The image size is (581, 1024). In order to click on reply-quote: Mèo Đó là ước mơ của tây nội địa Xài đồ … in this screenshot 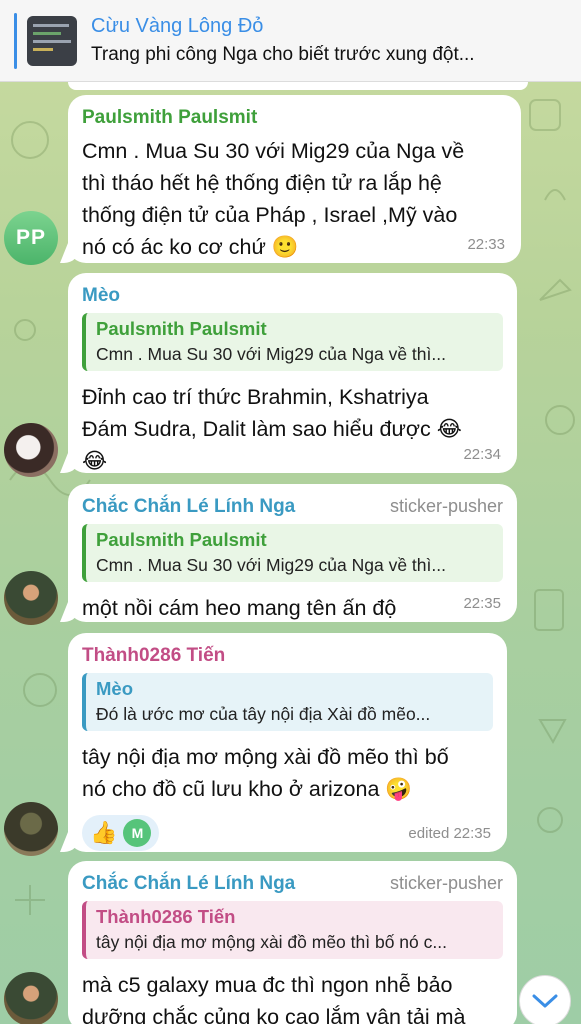, I will do `click(287, 702)`.